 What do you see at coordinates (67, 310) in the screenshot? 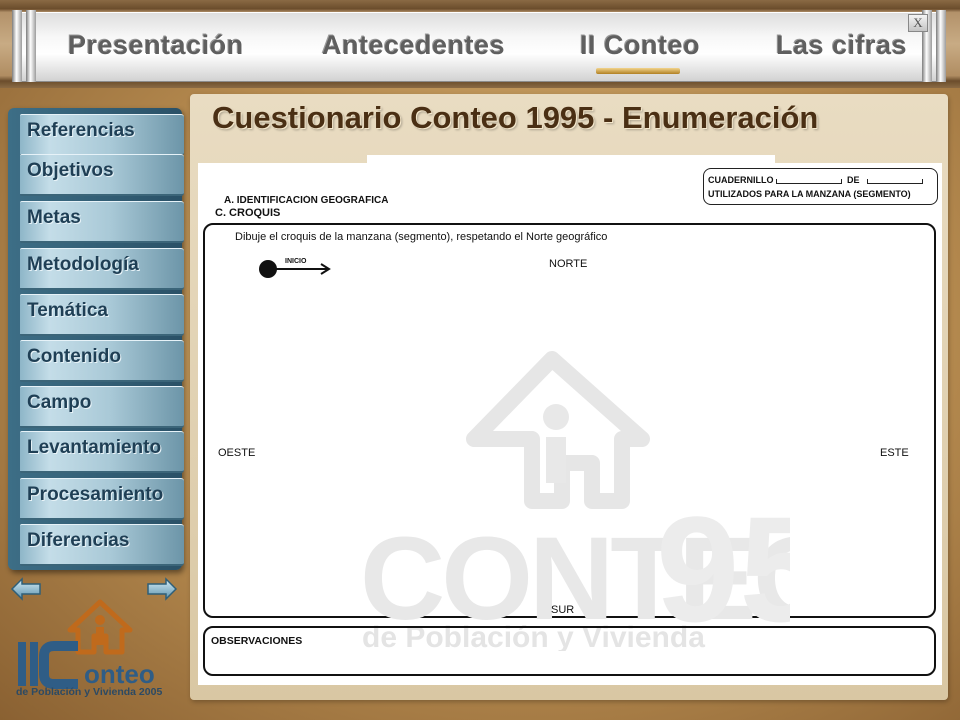
I see `sidebar-item-label: Temática` at bounding box center [67, 310].